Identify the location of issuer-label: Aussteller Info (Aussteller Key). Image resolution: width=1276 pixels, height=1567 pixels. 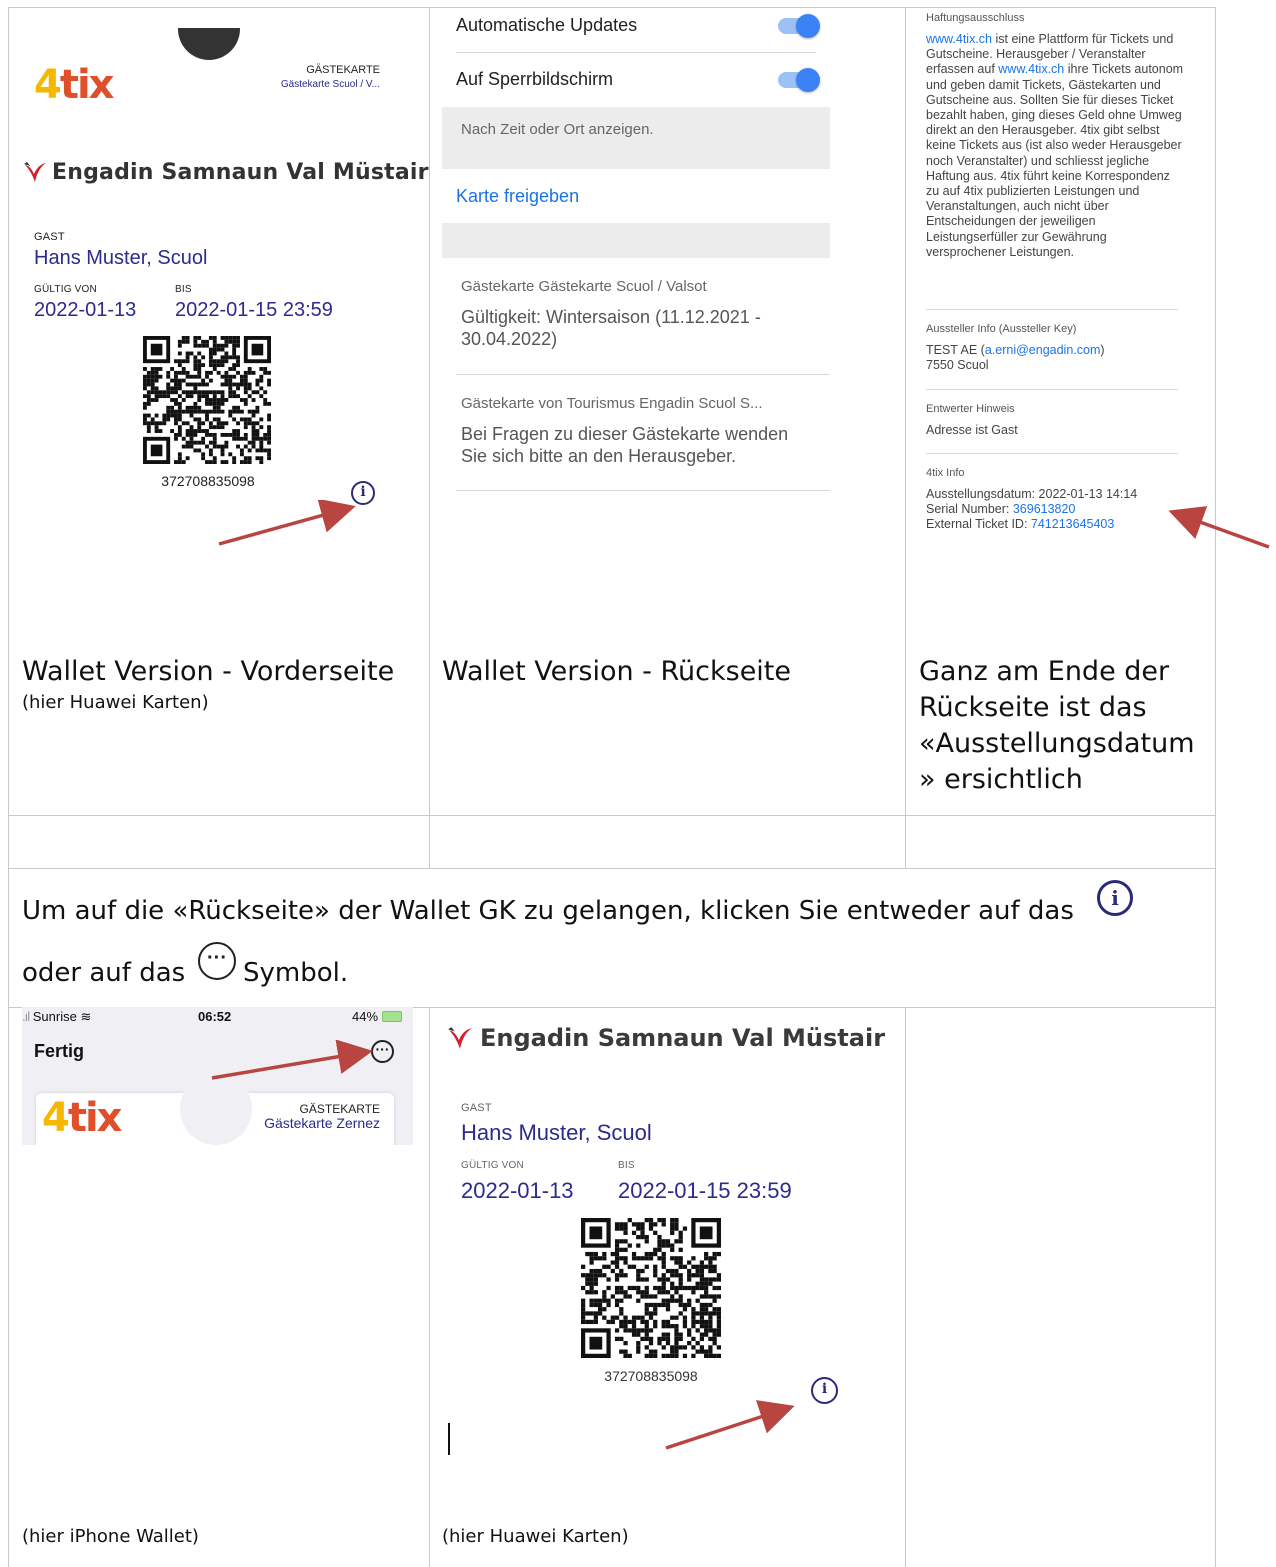
(1001, 329).